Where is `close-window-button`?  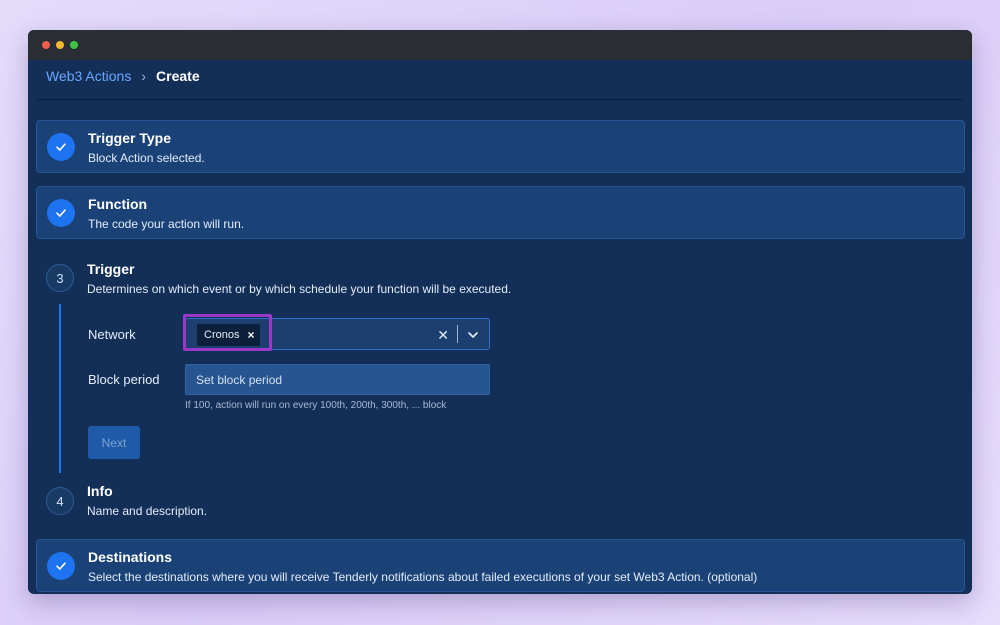 close-window-button is located at coordinates (46, 45).